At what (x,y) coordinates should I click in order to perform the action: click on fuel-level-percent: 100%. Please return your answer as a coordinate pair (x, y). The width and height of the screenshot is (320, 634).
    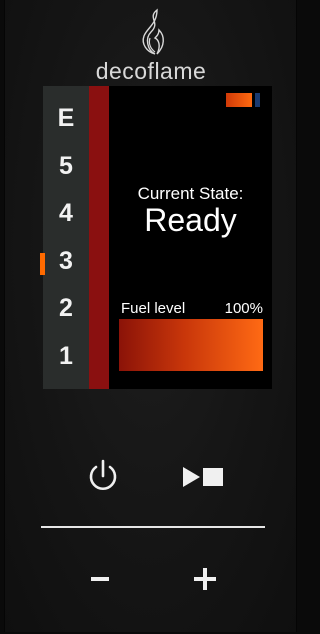
    Looking at the image, I should click on (243, 308).